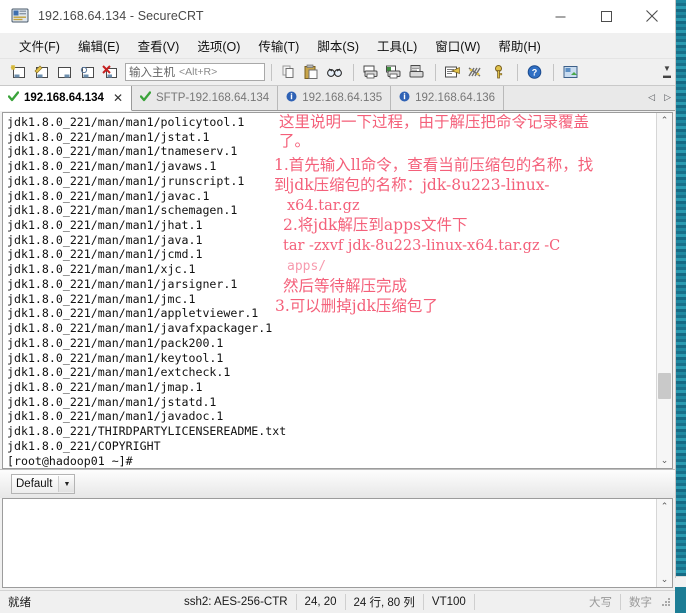  What do you see at coordinates (195, 72) in the screenshot?
I see `host-input: 输入主机 <Alt+R>` at bounding box center [195, 72].